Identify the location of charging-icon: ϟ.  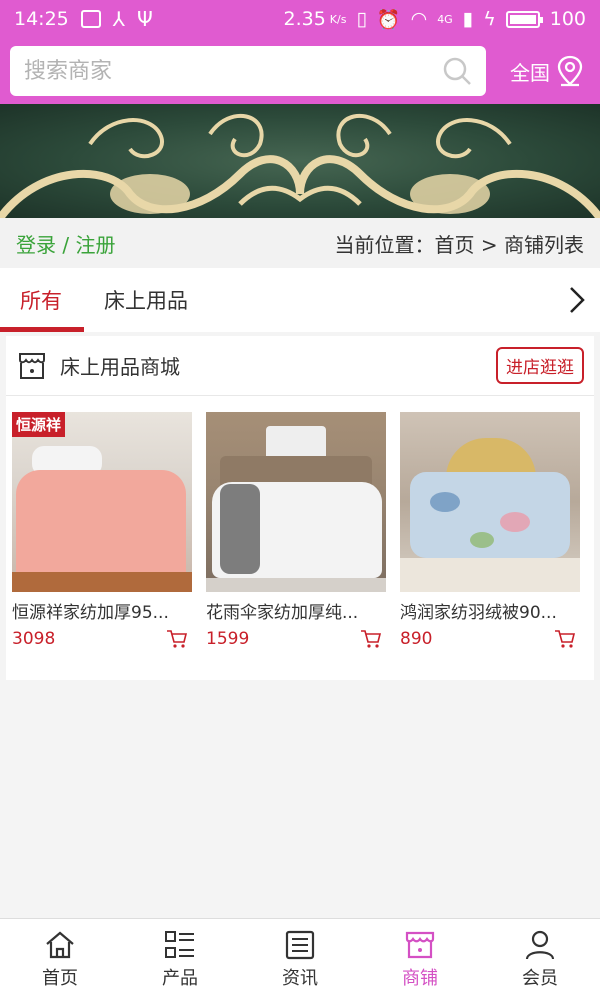
(489, 19).